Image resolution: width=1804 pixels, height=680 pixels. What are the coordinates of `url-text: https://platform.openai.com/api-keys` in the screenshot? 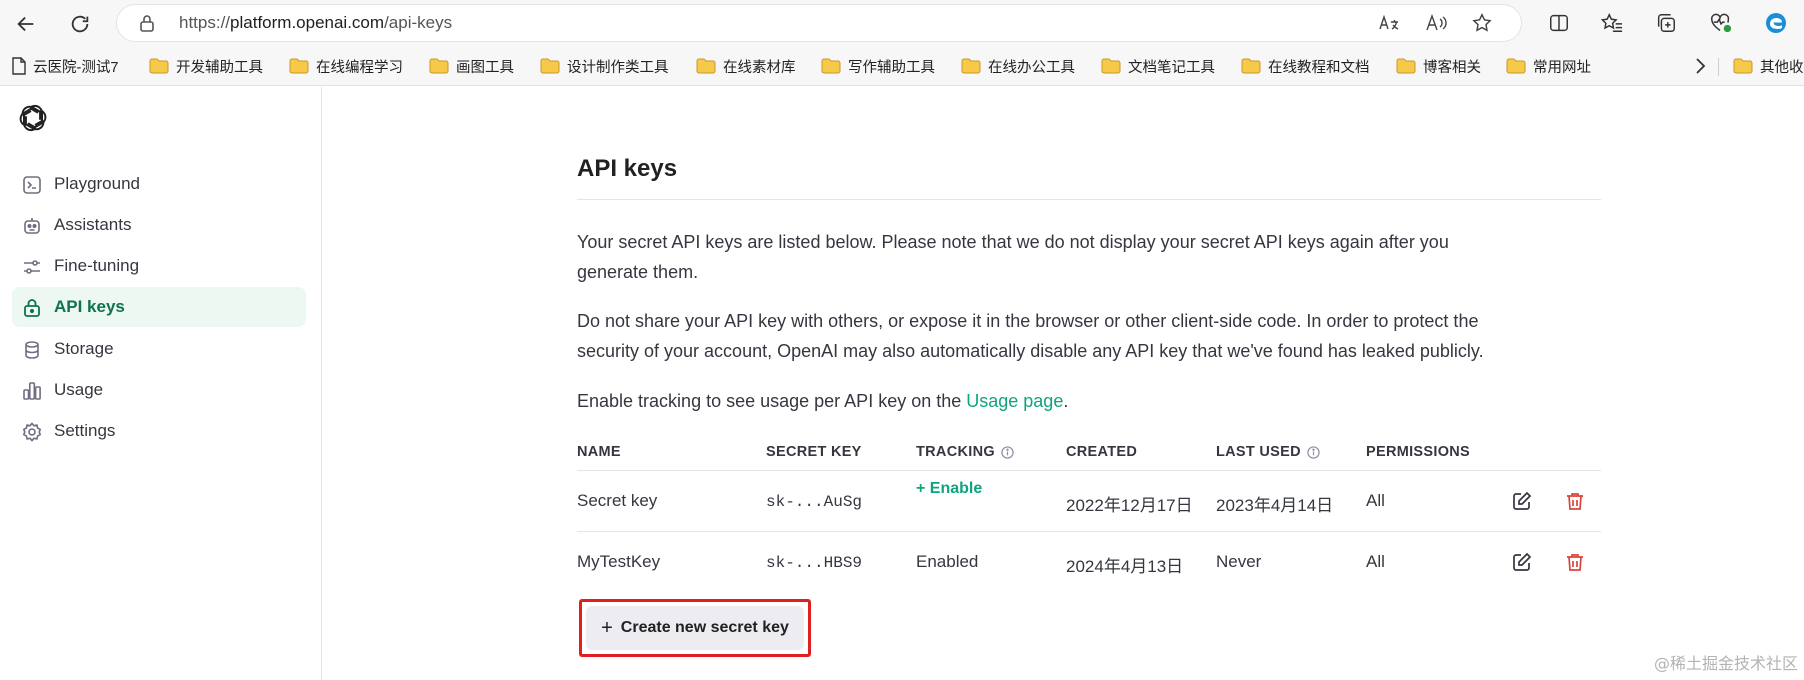 It's located at (316, 22).